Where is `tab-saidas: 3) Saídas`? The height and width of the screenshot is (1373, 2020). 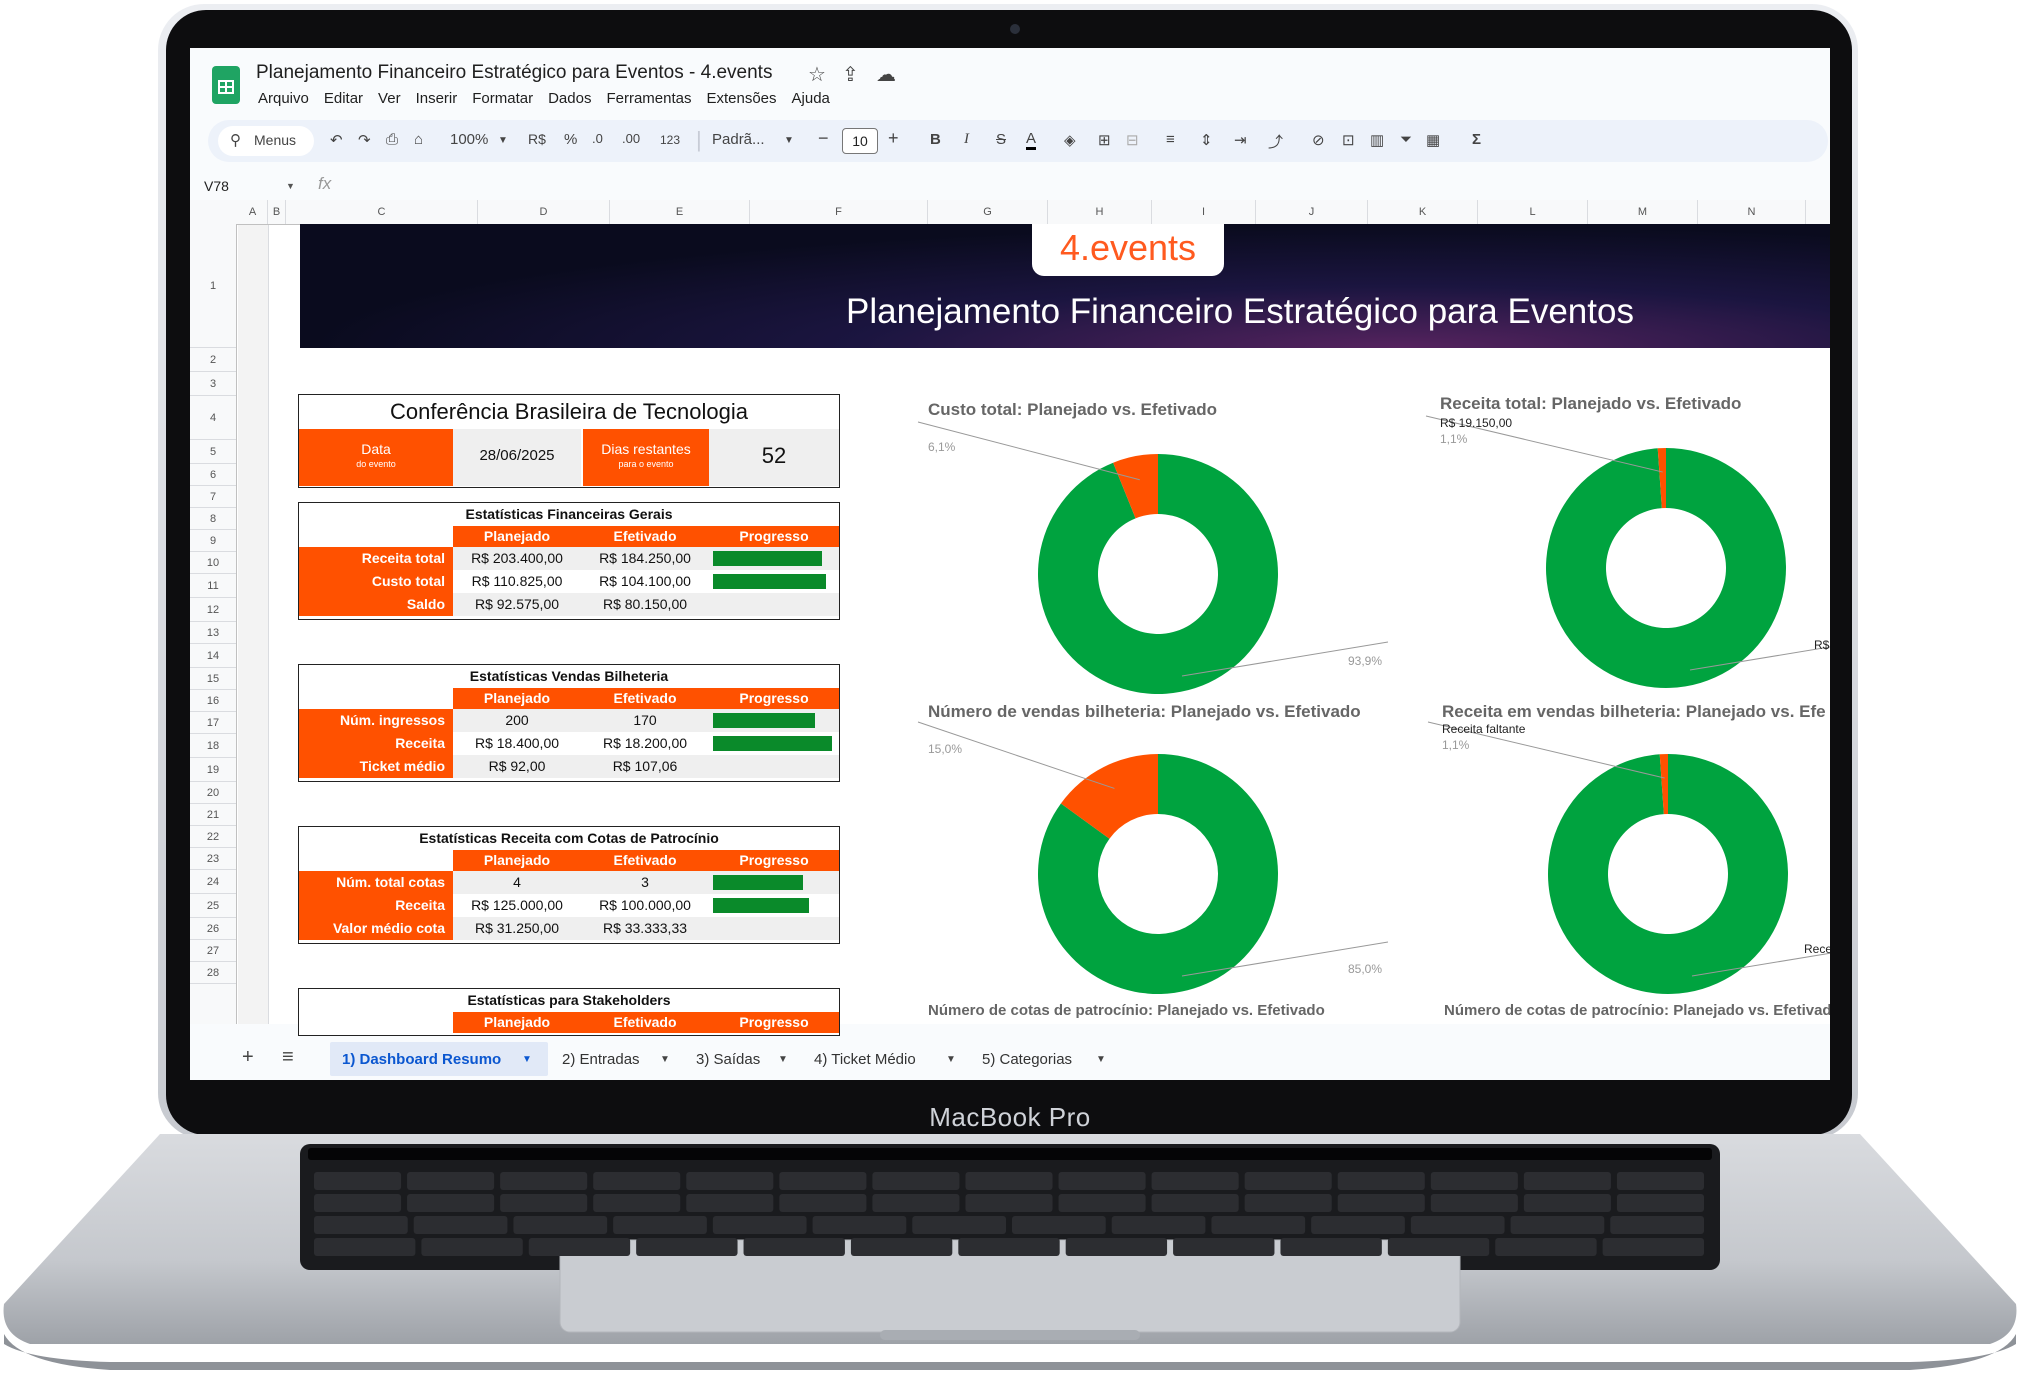
tab-saidas: 3) Saídas is located at coordinates (728, 1059).